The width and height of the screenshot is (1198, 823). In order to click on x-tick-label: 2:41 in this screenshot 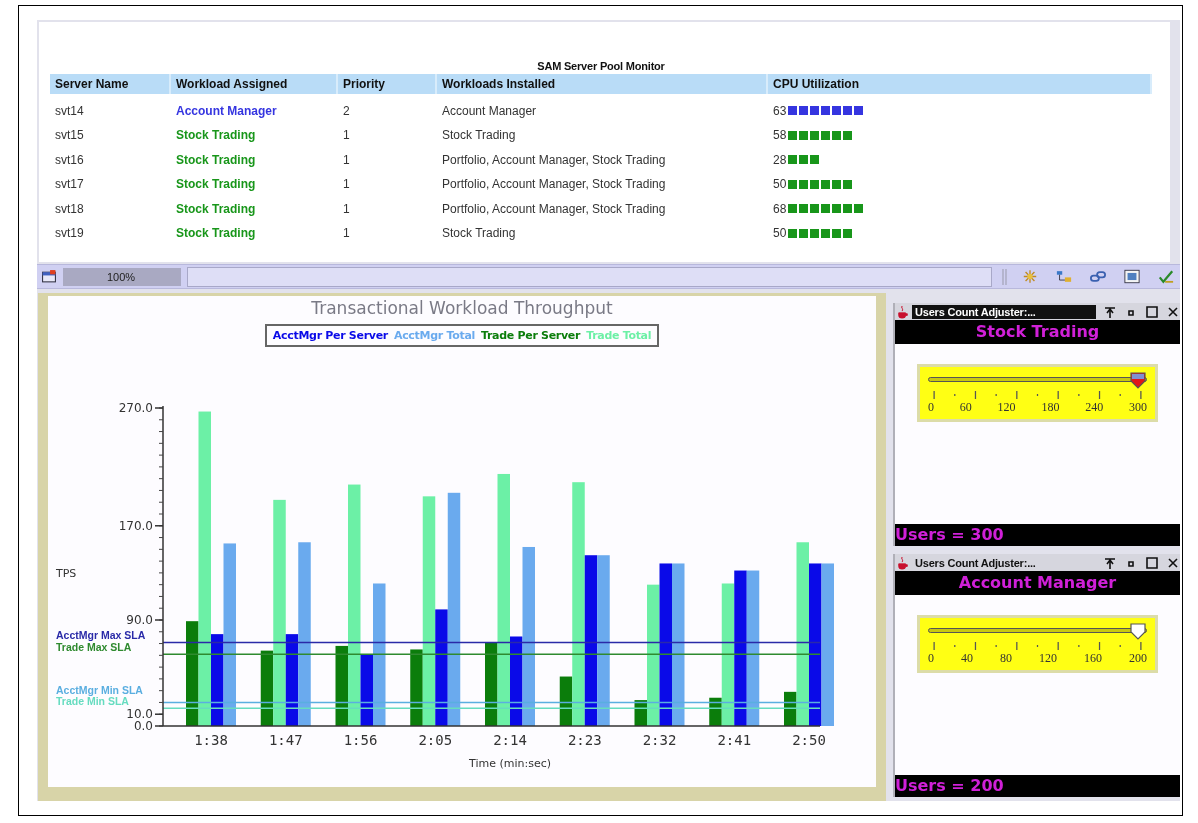, I will do `click(734, 740)`.